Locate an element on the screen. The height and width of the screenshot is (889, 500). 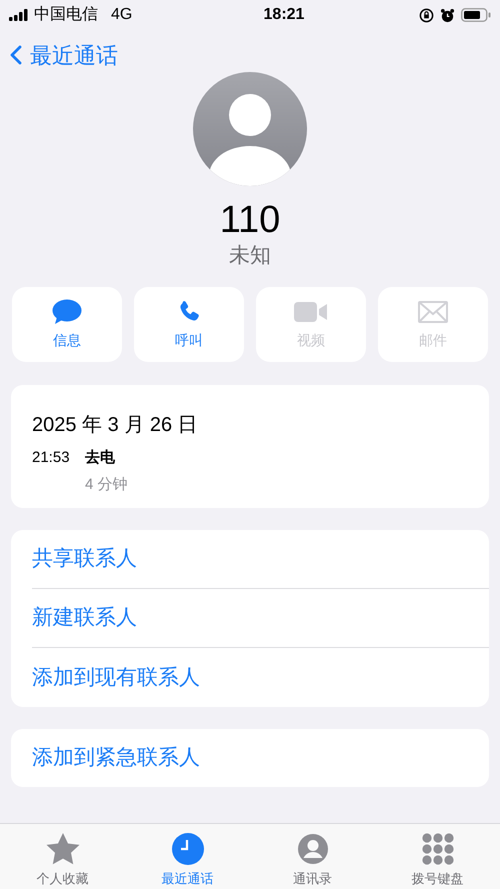
contact-label: 未知 is located at coordinates (250, 256).